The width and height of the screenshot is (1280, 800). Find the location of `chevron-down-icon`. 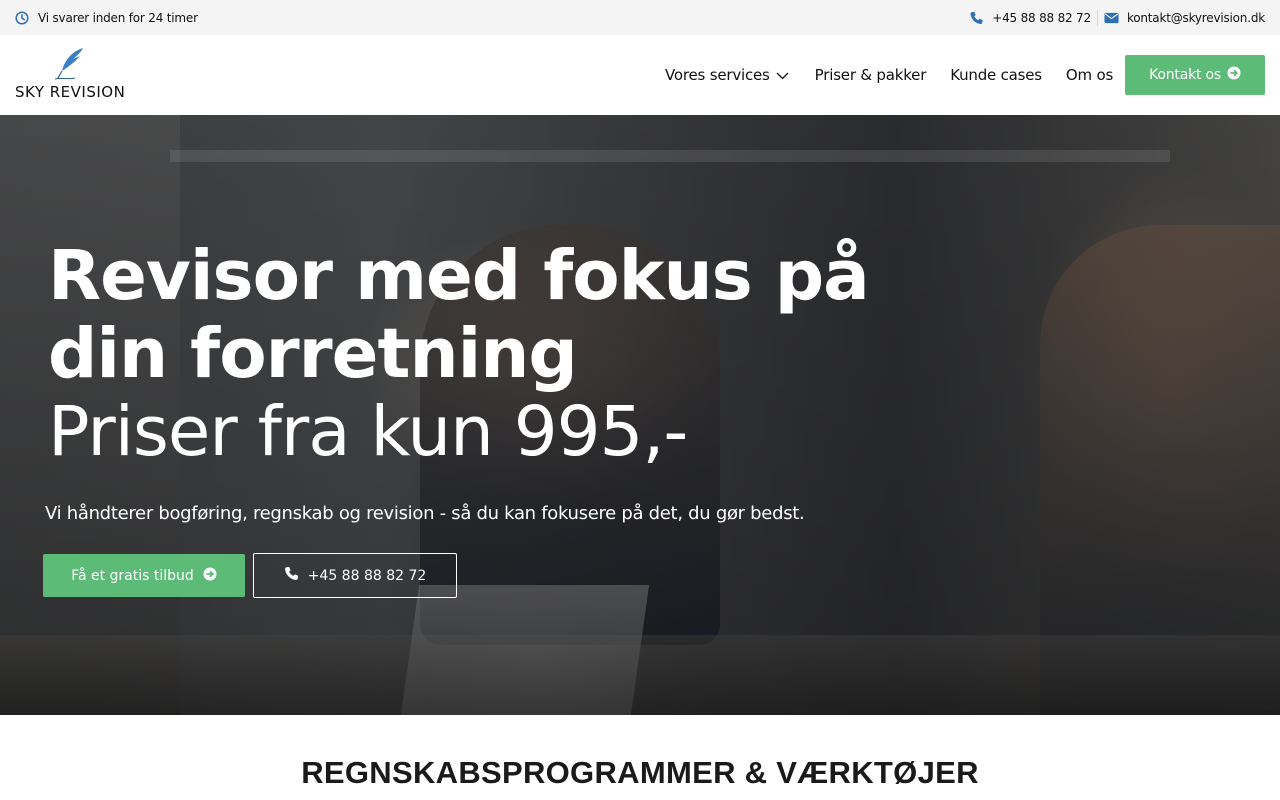

chevron-down-icon is located at coordinates (782, 75).